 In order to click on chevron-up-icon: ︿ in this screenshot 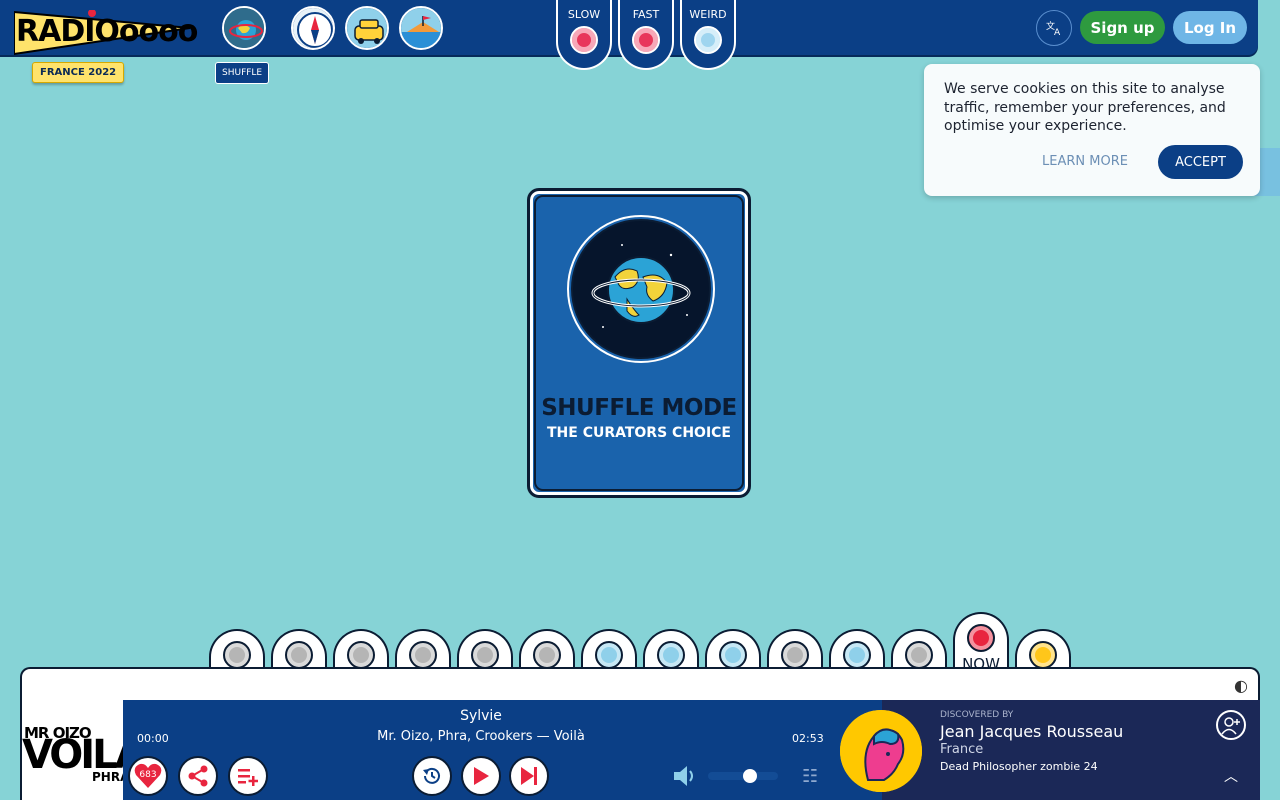, I will do `click(1231, 776)`.